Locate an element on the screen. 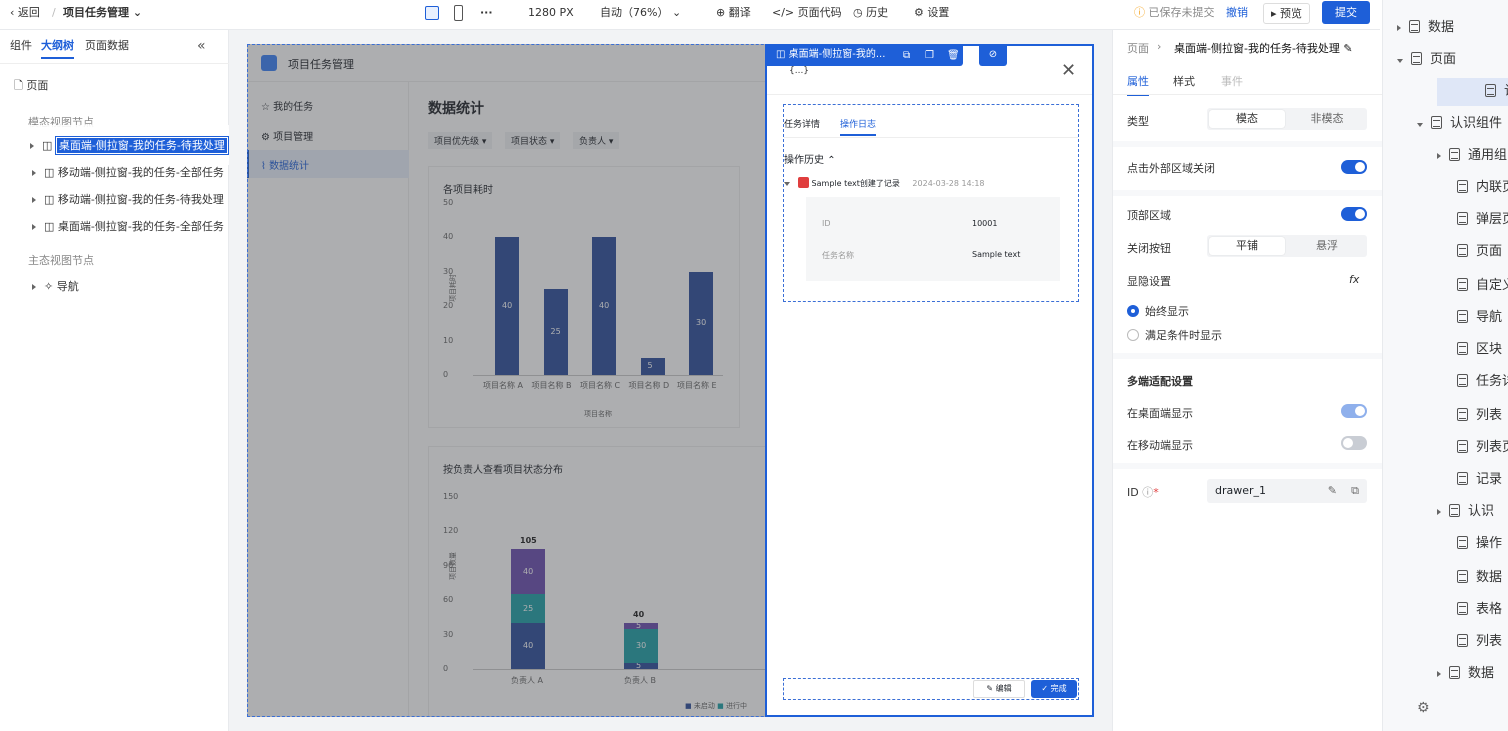 This screenshot has width=1508, height=731. radio-empty-icon is located at coordinates (1133, 335).